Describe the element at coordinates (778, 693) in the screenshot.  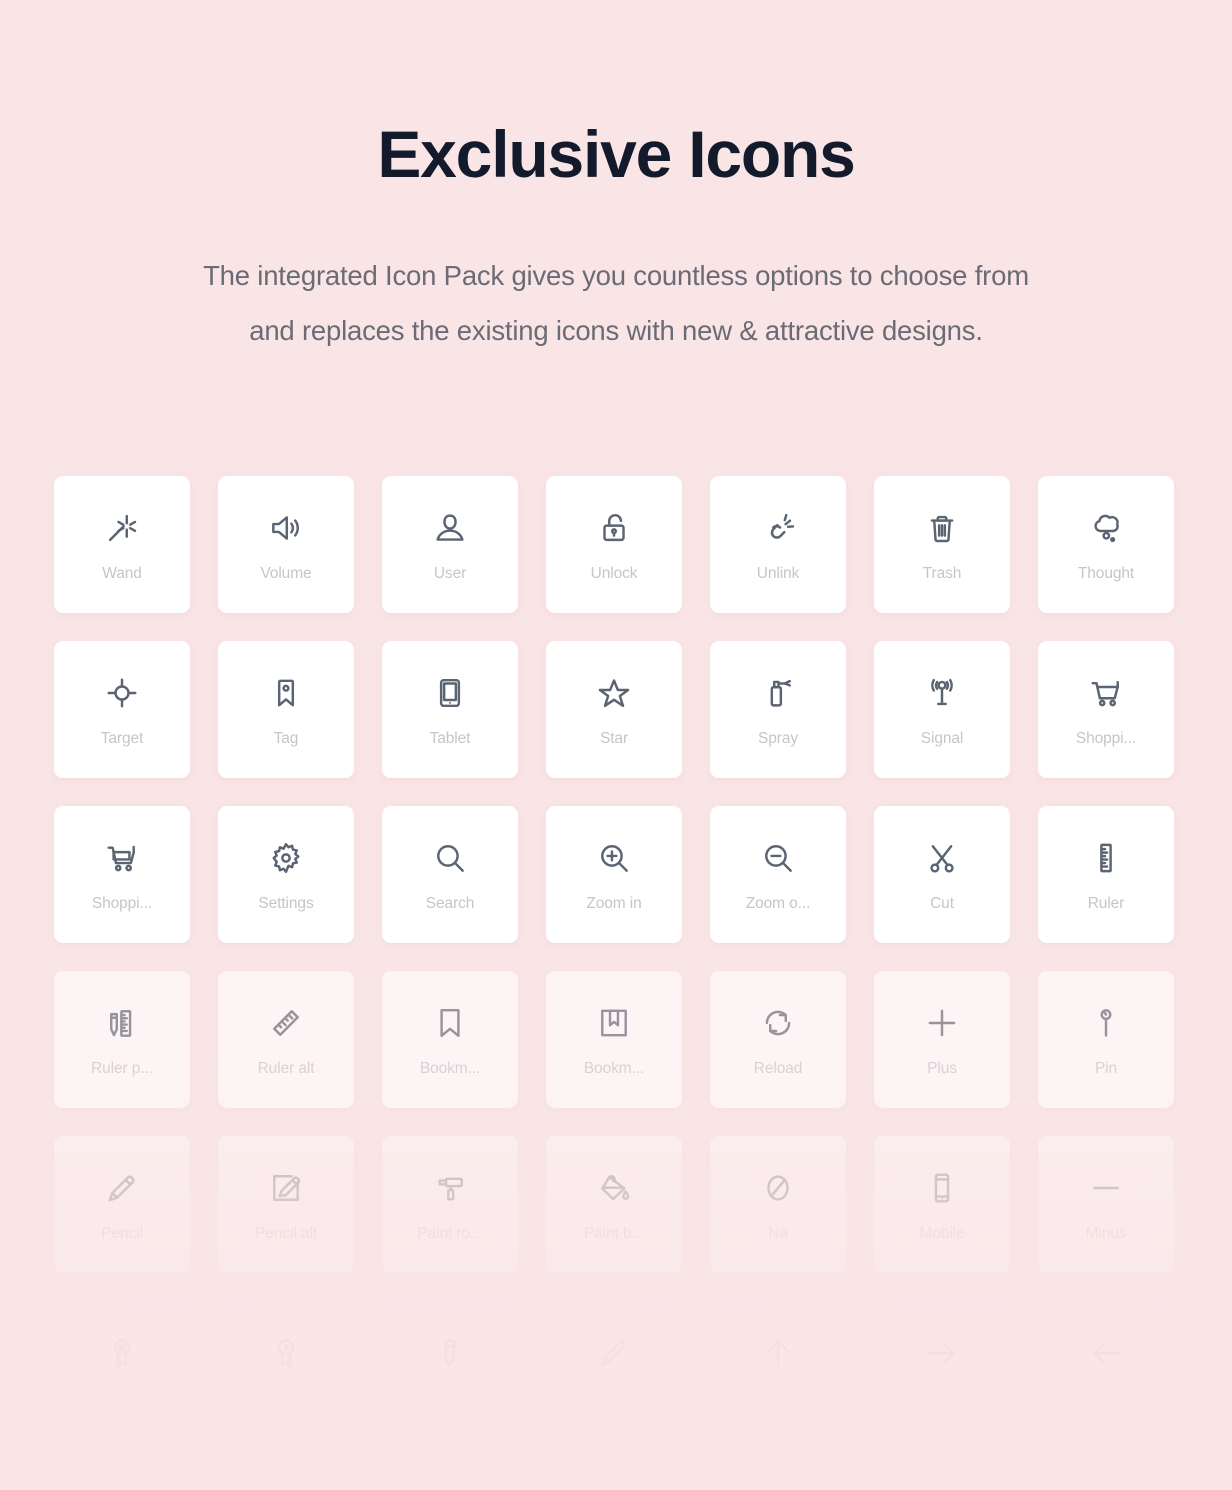
I see `spray-icon` at that location.